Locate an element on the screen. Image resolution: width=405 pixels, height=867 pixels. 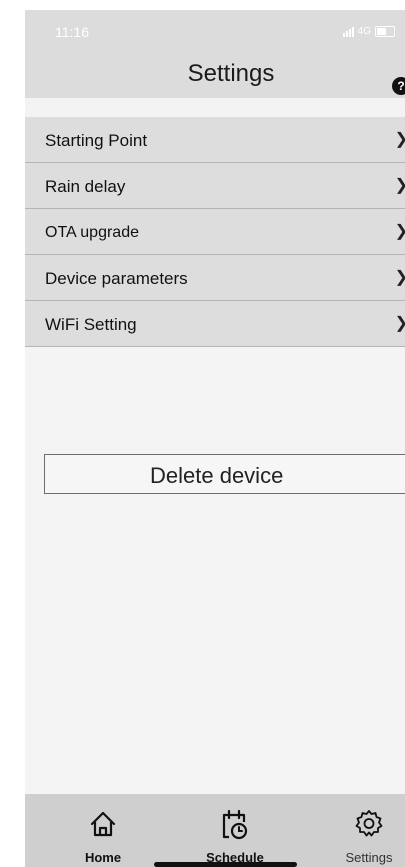
settings-item-label: Rain delay is located at coordinates (85, 186).